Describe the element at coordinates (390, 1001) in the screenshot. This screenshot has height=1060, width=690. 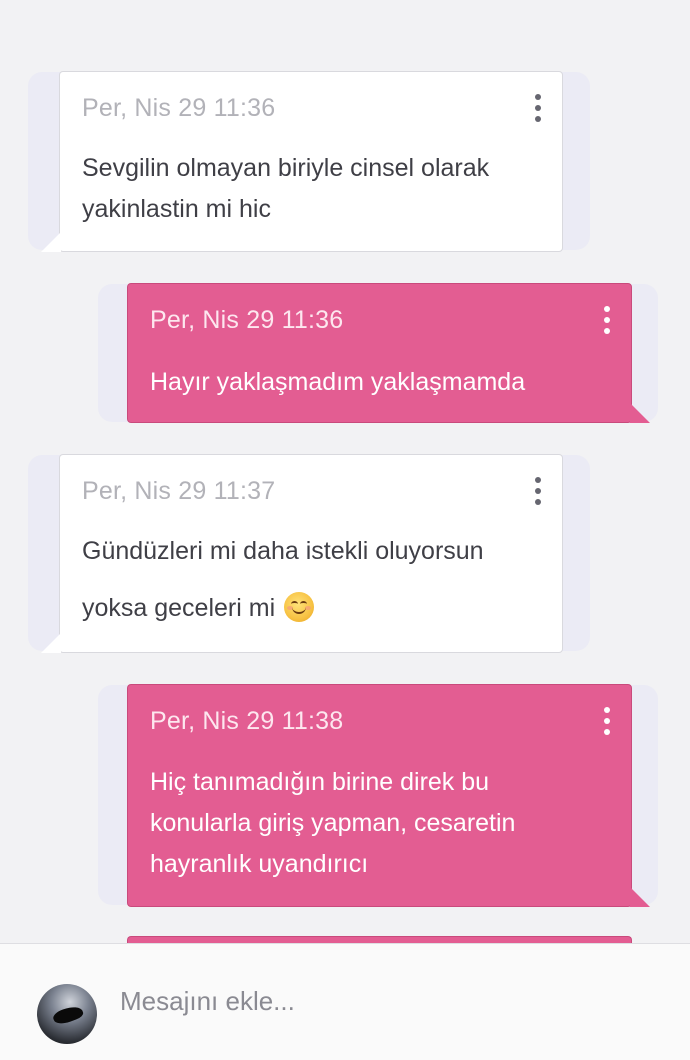
I see `message-input` at that location.